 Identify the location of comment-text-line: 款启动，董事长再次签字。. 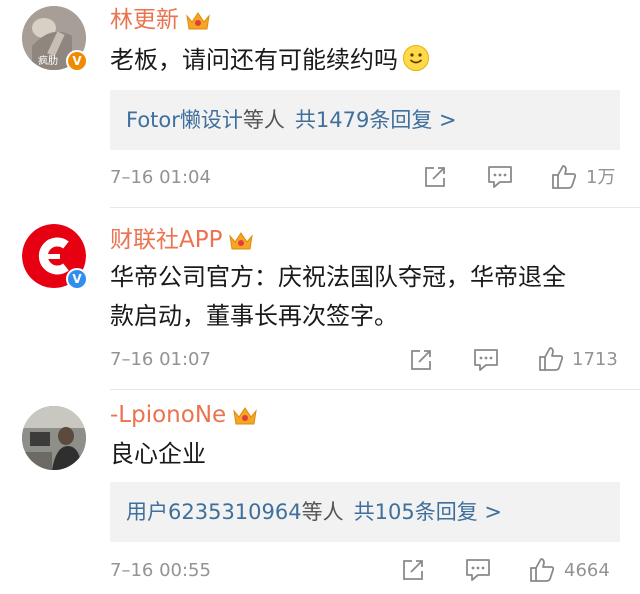
(254, 316).